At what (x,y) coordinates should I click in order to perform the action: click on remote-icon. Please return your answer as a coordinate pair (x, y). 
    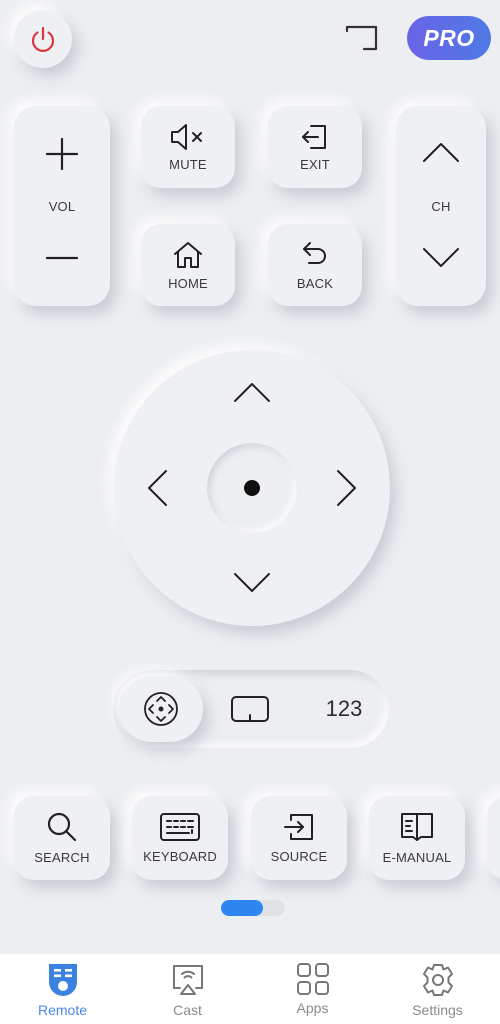
    Looking at the image, I should click on (62, 980).